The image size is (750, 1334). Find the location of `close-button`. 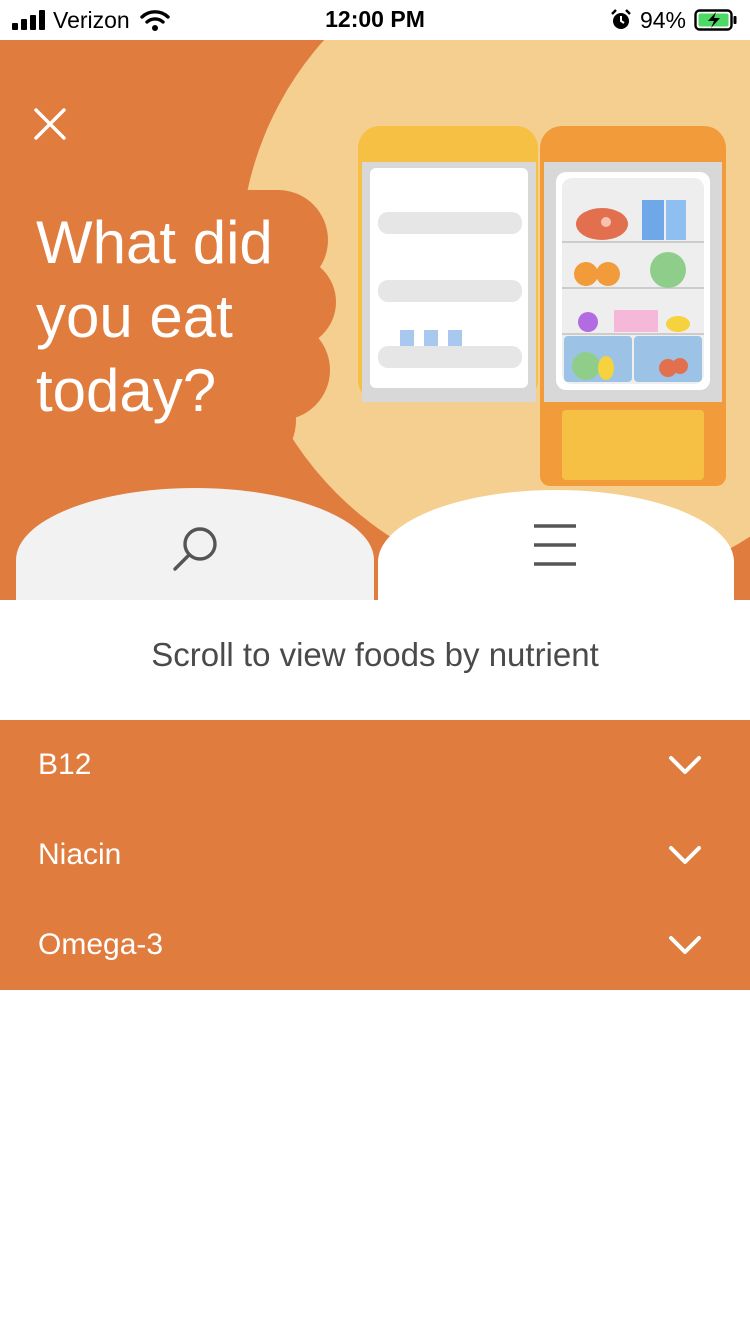

close-button is located at coordinates (50, 124).